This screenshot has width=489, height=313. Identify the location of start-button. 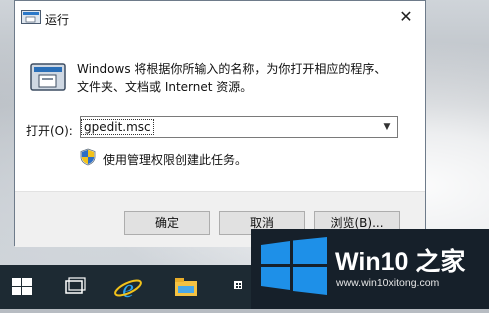
(22, 287).